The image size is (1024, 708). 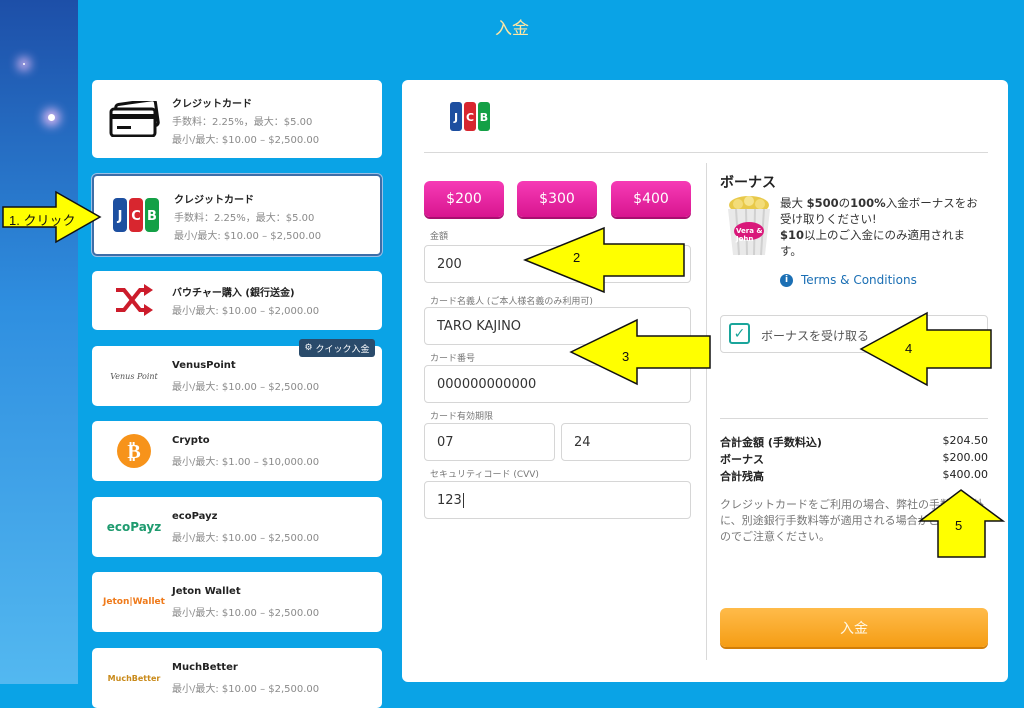 I want to click on amount-200-button: $200, so click(x=464, y=199).